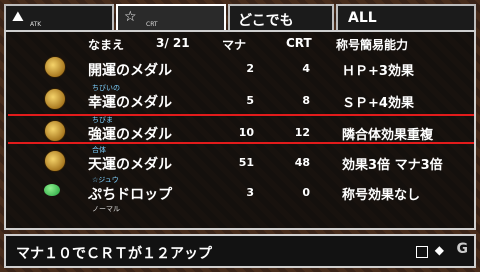 The width and height of the screenshot is (480, 272). What do you see at coordinates (130, 165) in the screenshot?
I see `item-name: 天運のメダル` at bounding box center [130, 165].